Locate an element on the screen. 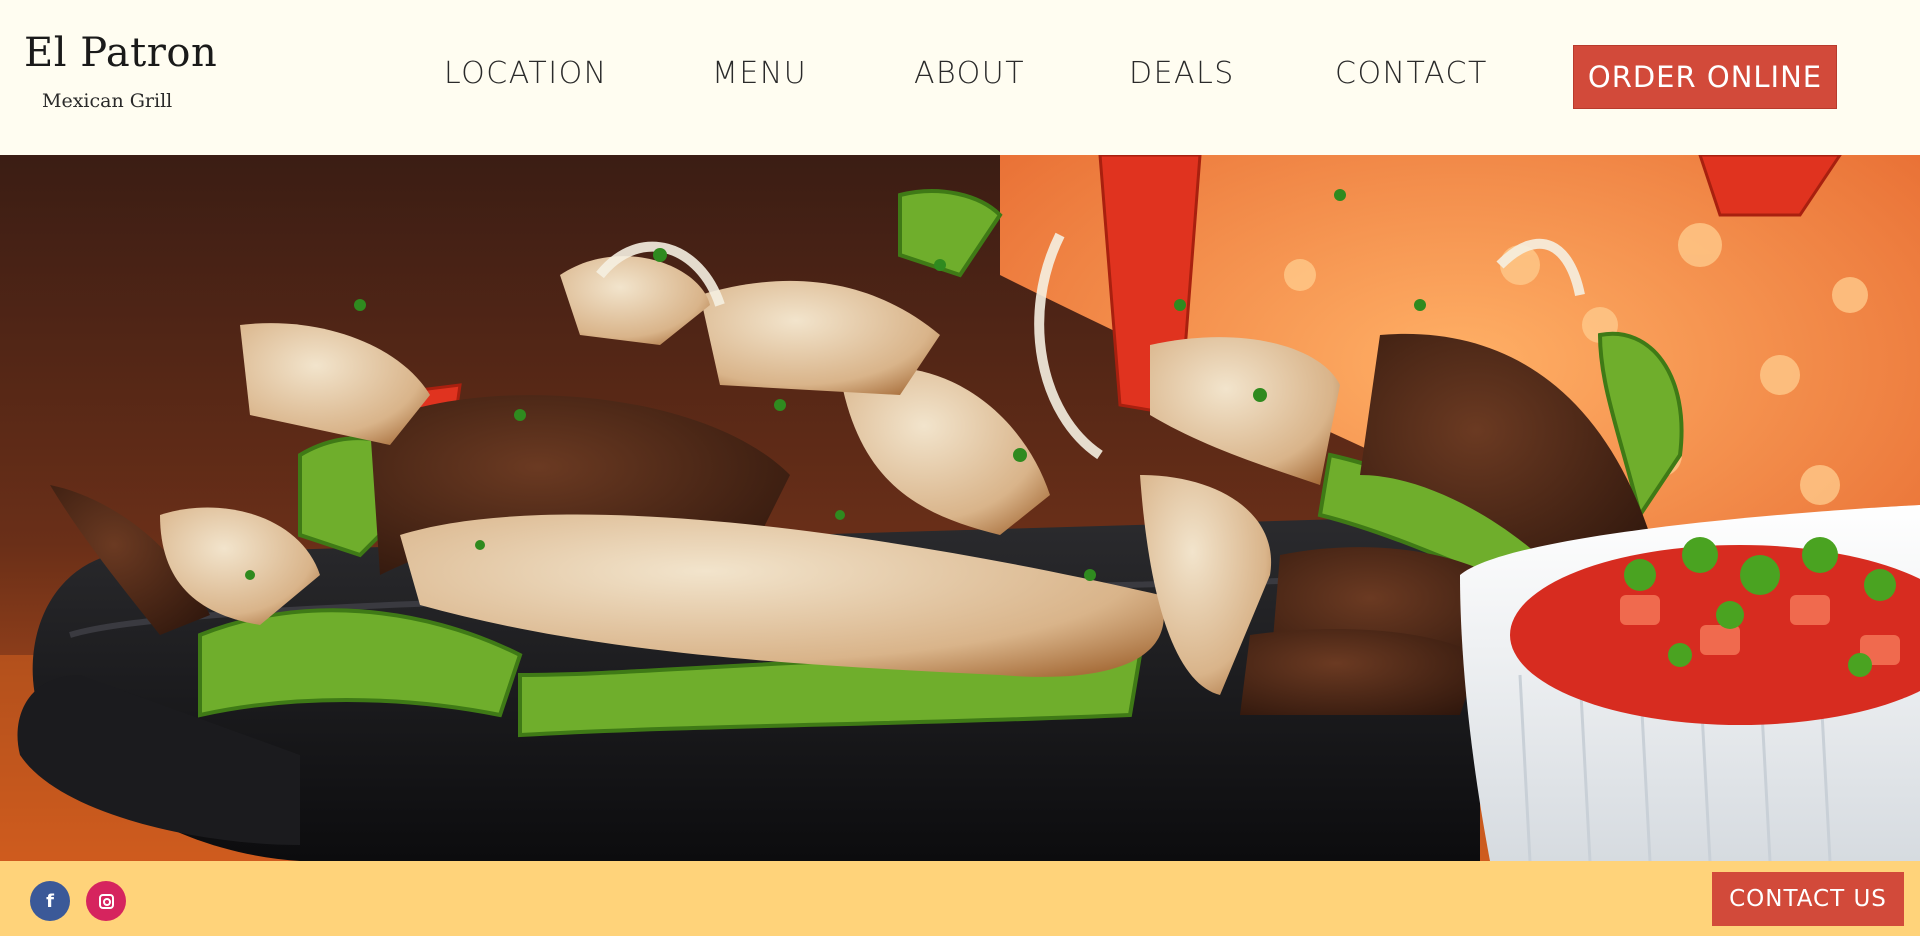 The width and height of the screenshot is (1920, 936). instagram-icon is located at coordinates (106, 901).